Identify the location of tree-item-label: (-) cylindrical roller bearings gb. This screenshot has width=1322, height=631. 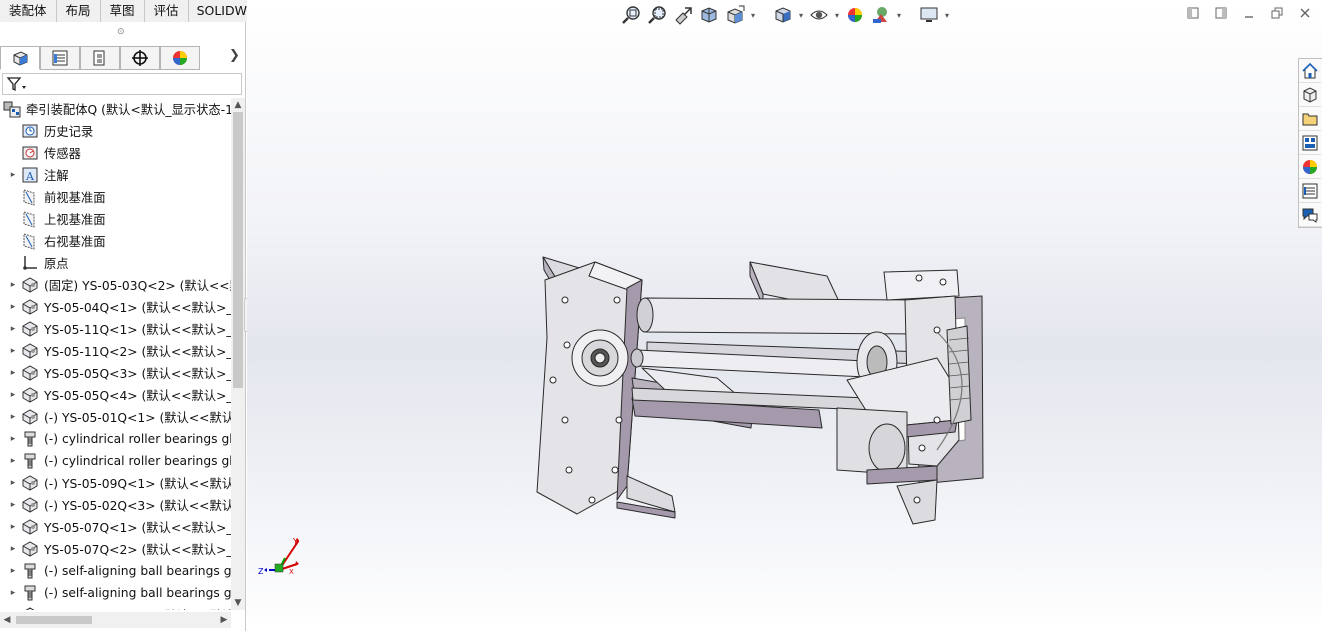
(137, 461).